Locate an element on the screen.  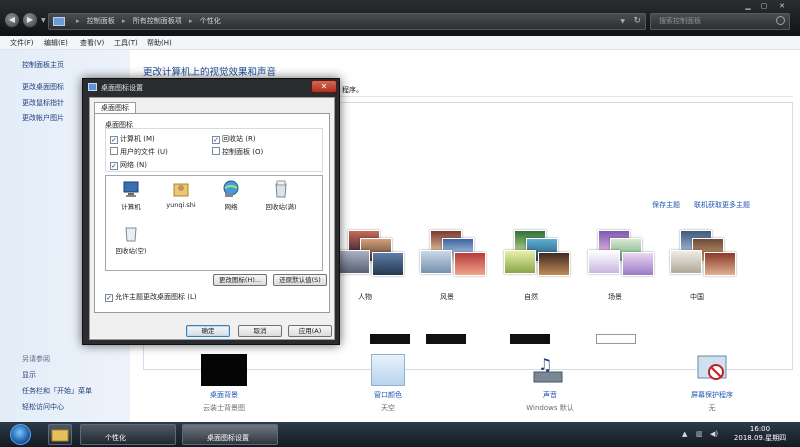
breadcrumb-personalization: 个性化 is located at coordinates (210, 21).